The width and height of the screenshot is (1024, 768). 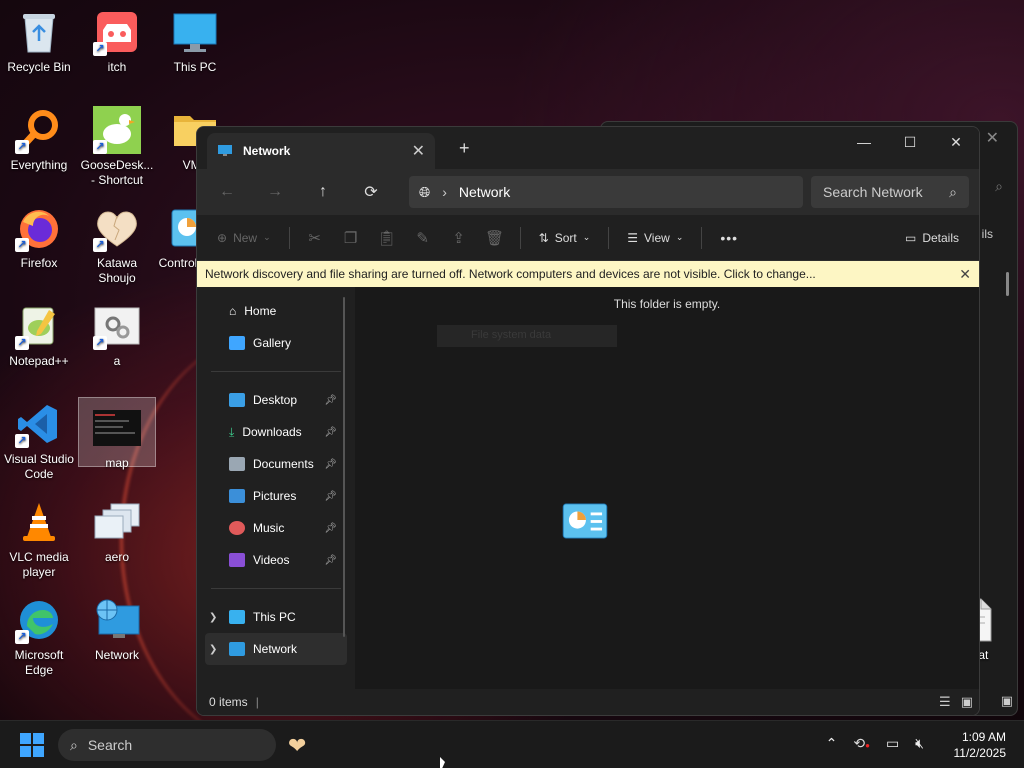 What do you see at coordinates (276, 528) in the screenshot?
I see `sidebar-item-music: Music 📌︎` at bounding box center [276, 528].